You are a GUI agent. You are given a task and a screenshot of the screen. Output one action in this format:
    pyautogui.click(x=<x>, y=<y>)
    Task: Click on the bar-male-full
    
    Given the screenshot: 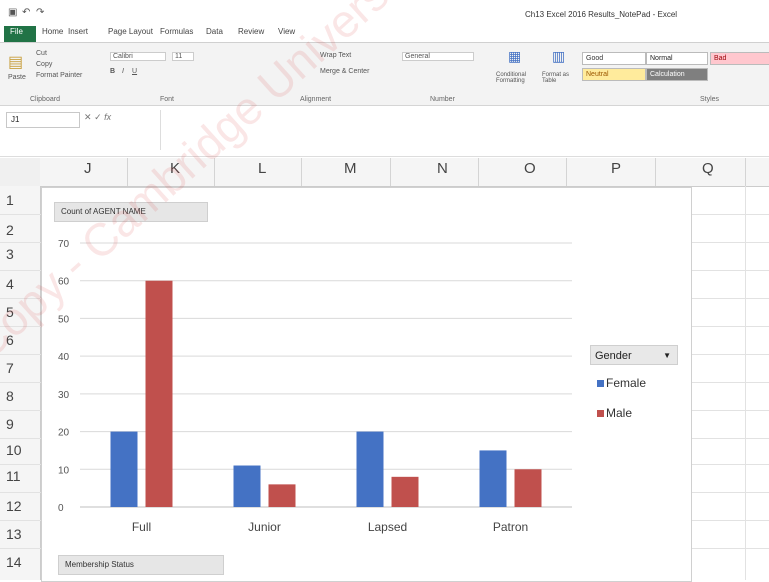 What is the action you would take?
    pyautogui.click(x=159, y=393)
    